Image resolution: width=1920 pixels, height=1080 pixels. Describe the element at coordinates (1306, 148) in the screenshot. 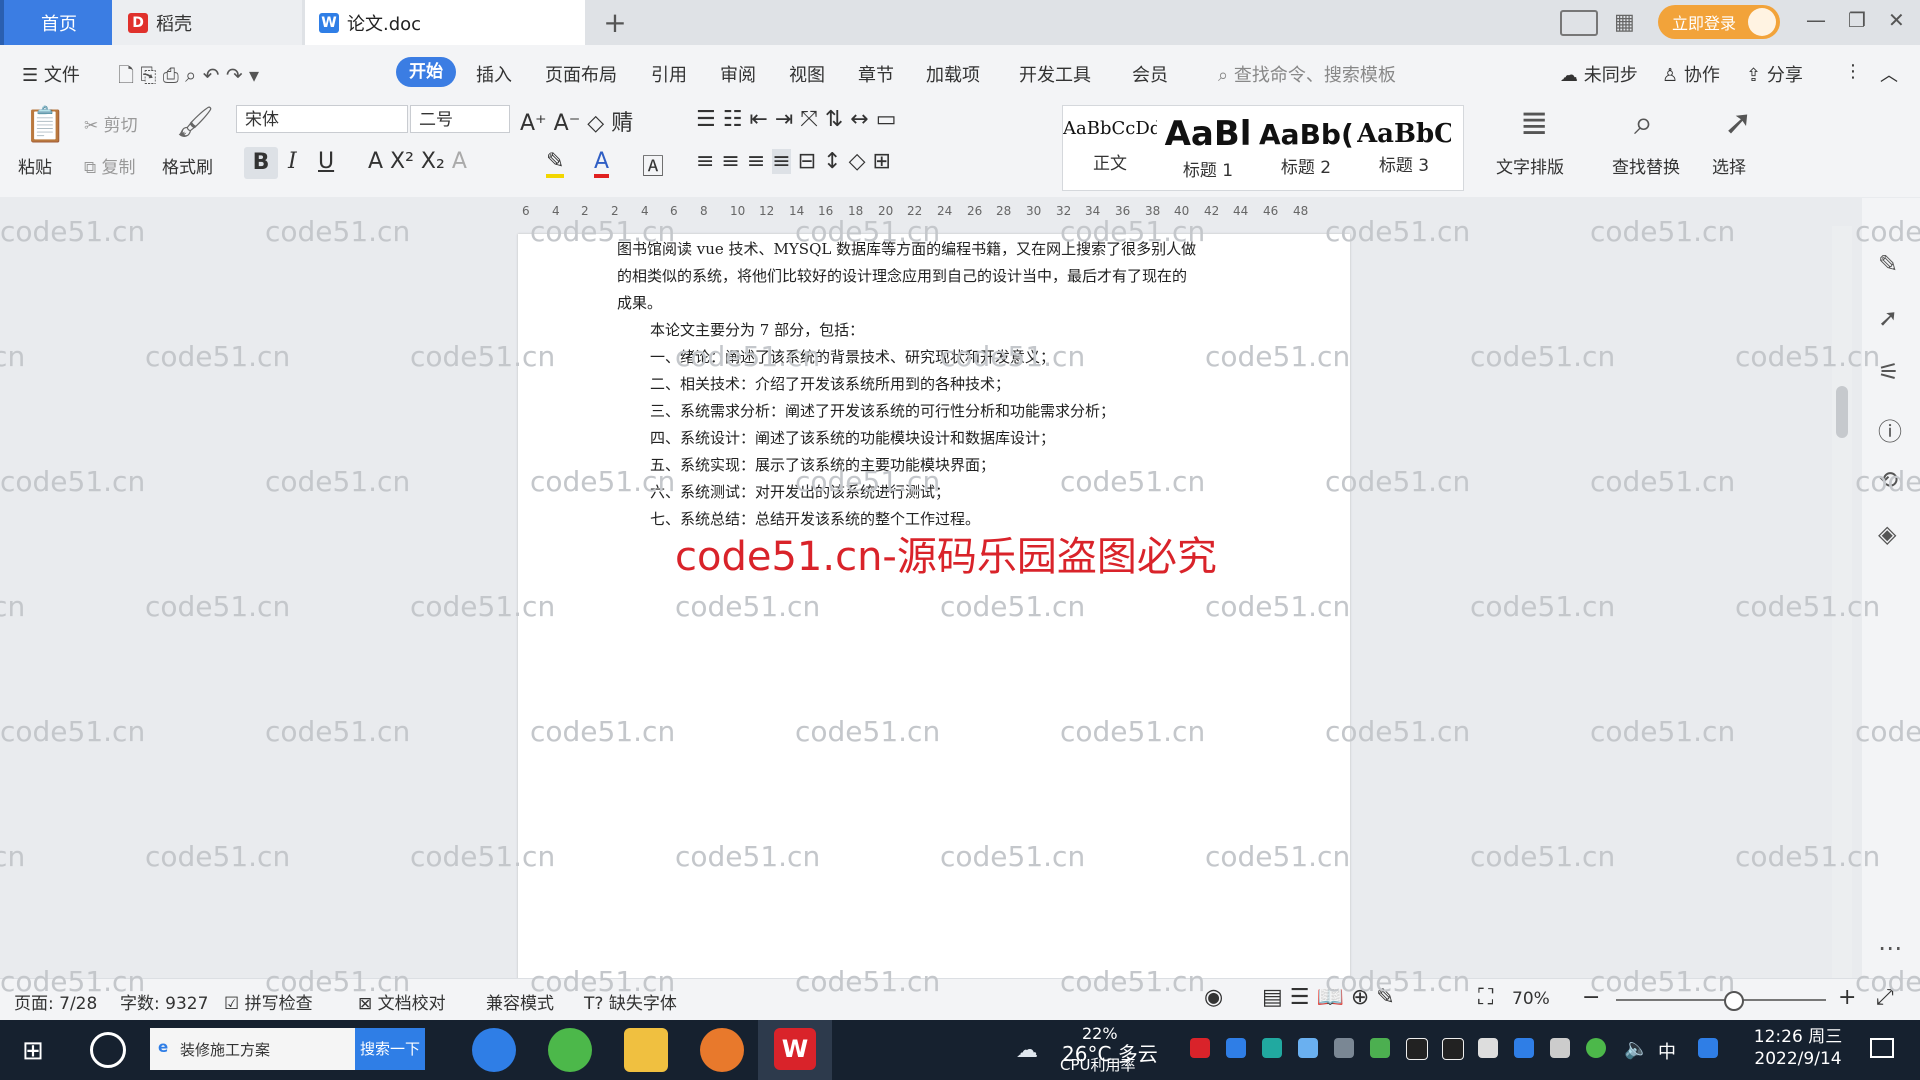

I see `style-heading-2: AaBb( 标题 2` at that location.